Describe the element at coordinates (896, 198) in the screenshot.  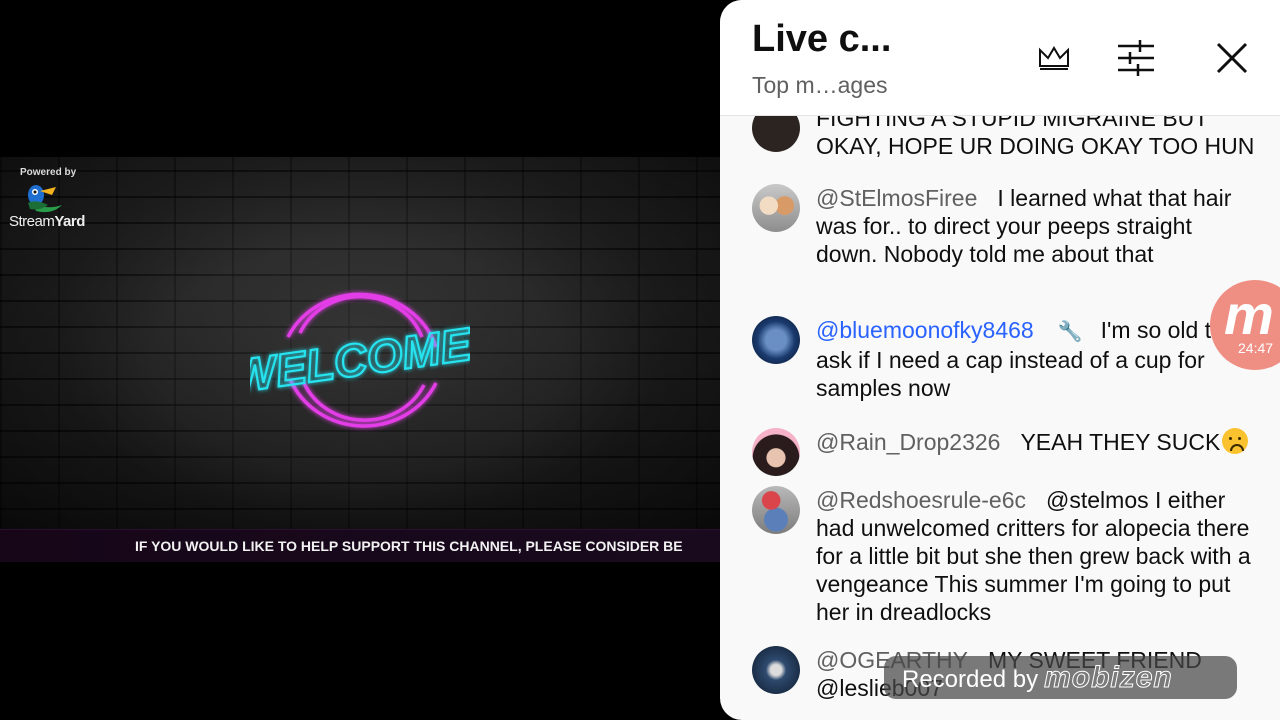
I see `message-author: @StElmosFiree` at that location.